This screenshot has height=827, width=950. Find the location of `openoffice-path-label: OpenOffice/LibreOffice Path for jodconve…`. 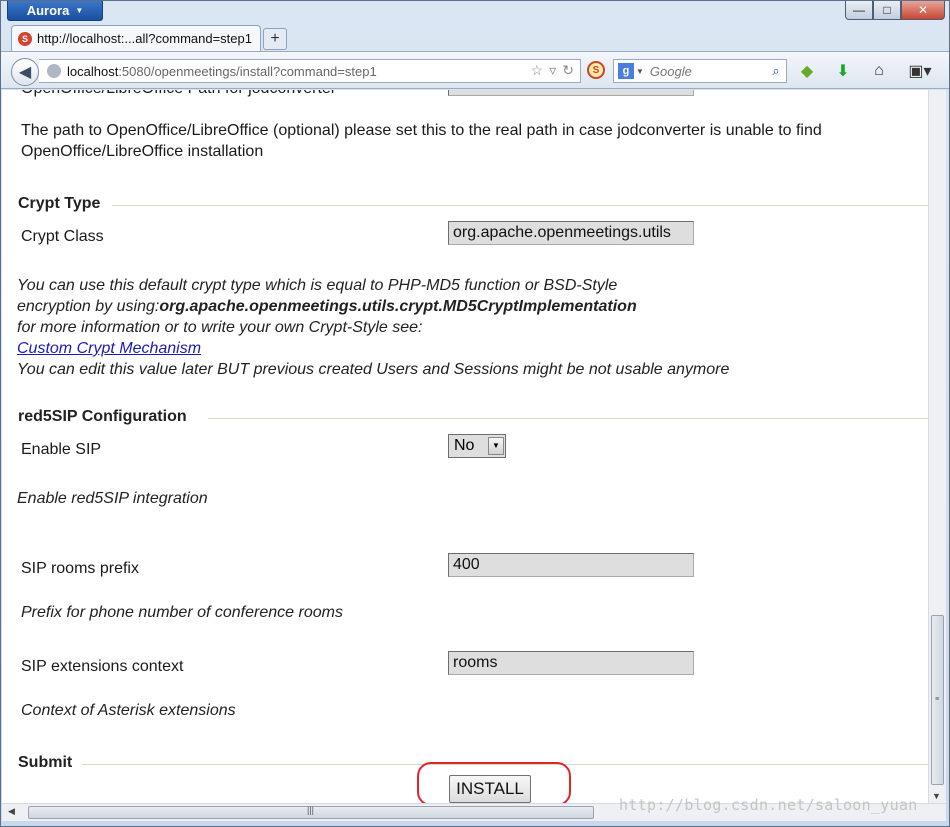

openoffice-path-label: OpenOffice/LibreOffice Path for jodconve… is located at coordinates (178, 94).